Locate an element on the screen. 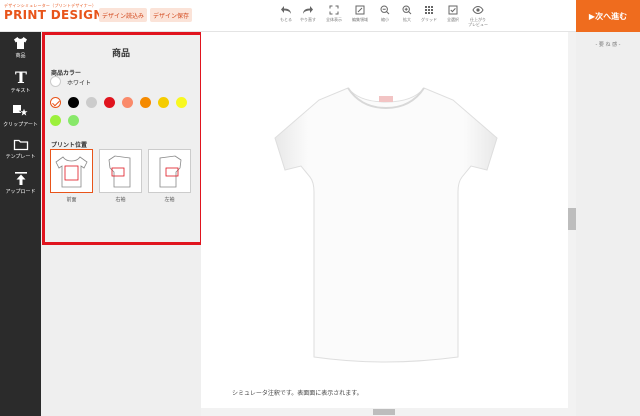 This screenshot has height=416, width=640. grid-button: グリッド is located at coordinates (429, 13).